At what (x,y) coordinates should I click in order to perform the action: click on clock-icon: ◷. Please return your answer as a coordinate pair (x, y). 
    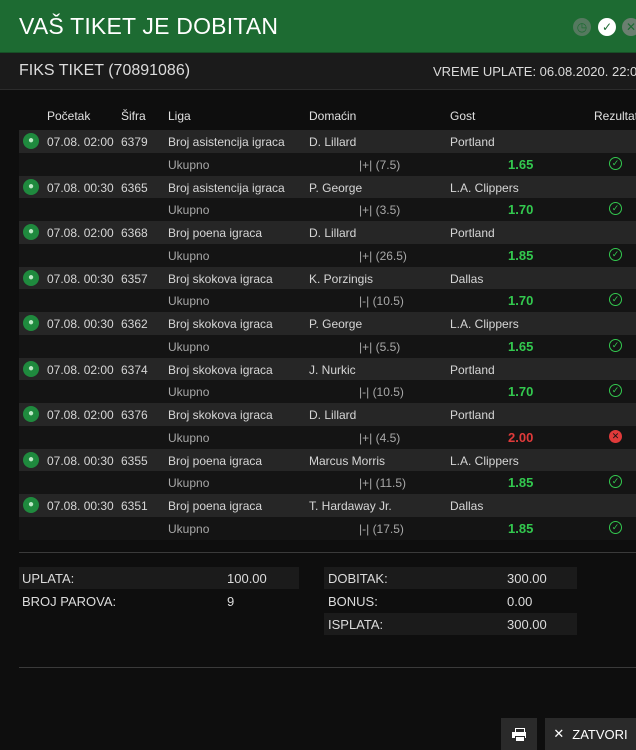
    Looking at the image, I should click on (582, 27).